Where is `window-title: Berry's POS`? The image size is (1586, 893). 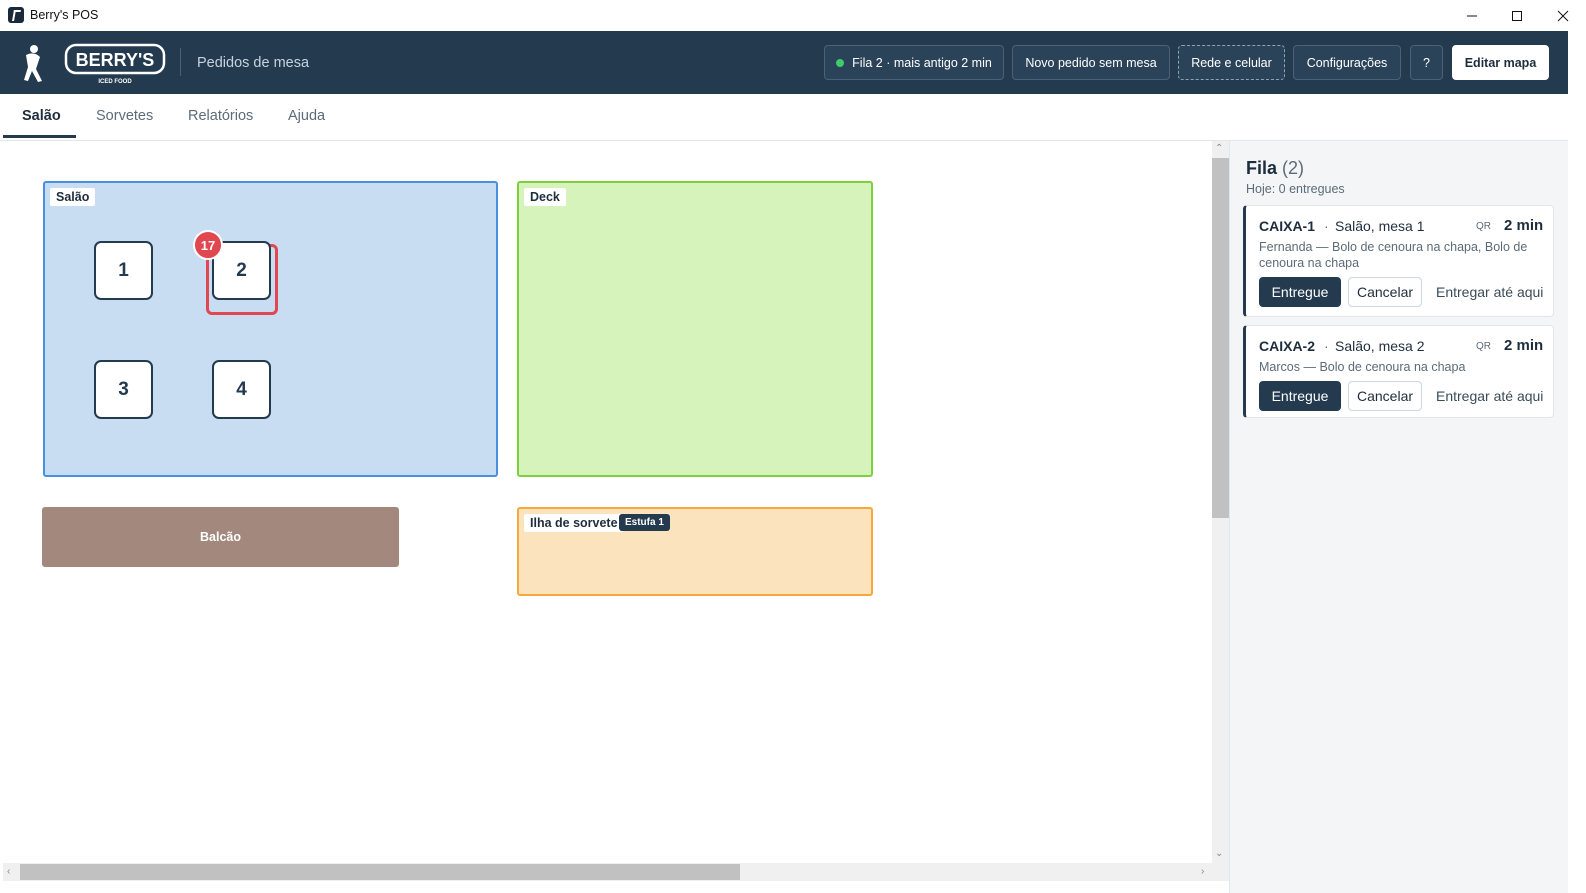
window-title: Berry's POS is located at coordinates (64, 15).